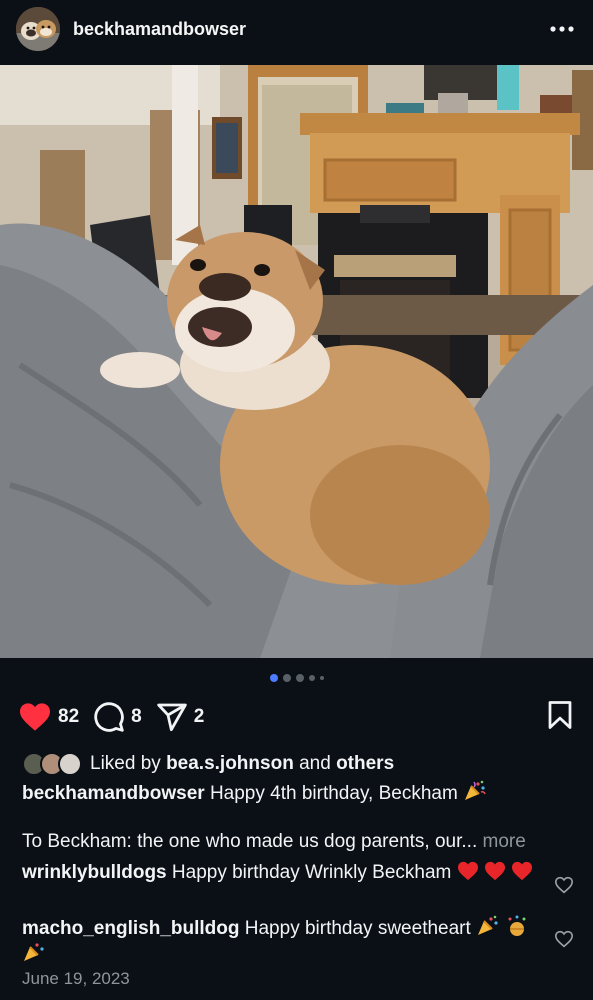 The height and width of the screenshot is (1000, 593). What do you see at coordinates (296, 29) in the screenshot?
I see `post-header: beckhamandbowser` at bounding box center [296, 29].